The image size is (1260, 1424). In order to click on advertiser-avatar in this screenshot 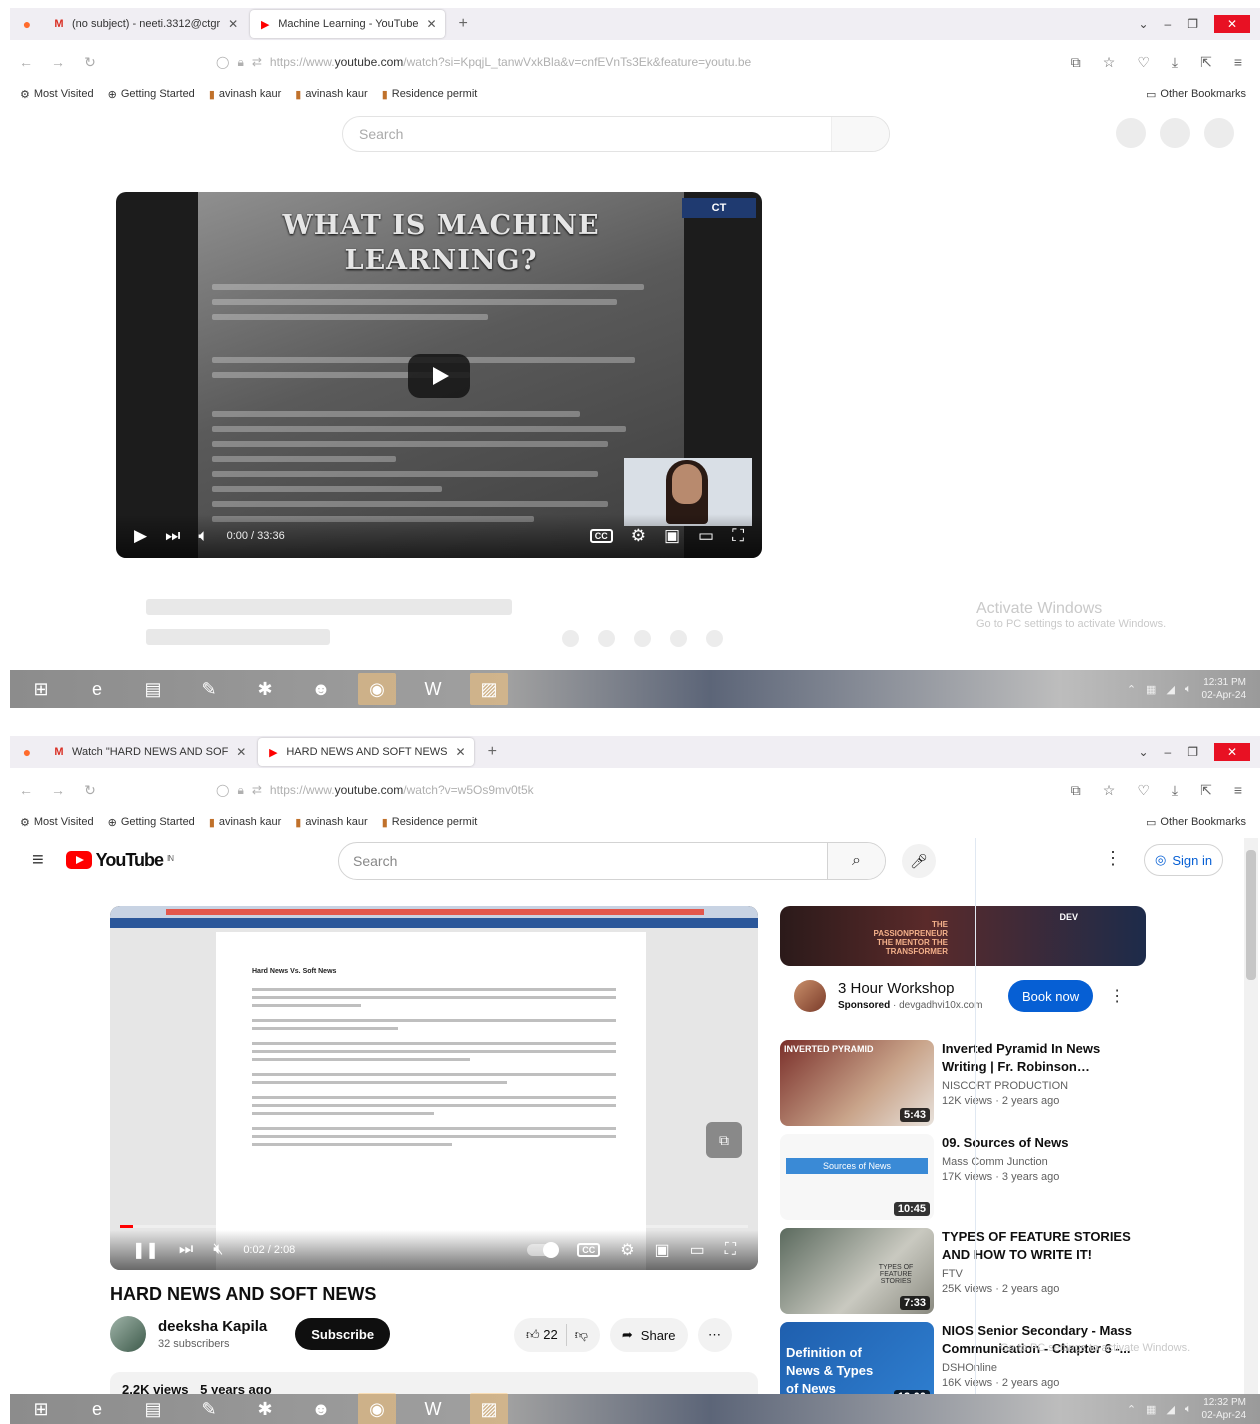, I will do `click(810, 996)`.